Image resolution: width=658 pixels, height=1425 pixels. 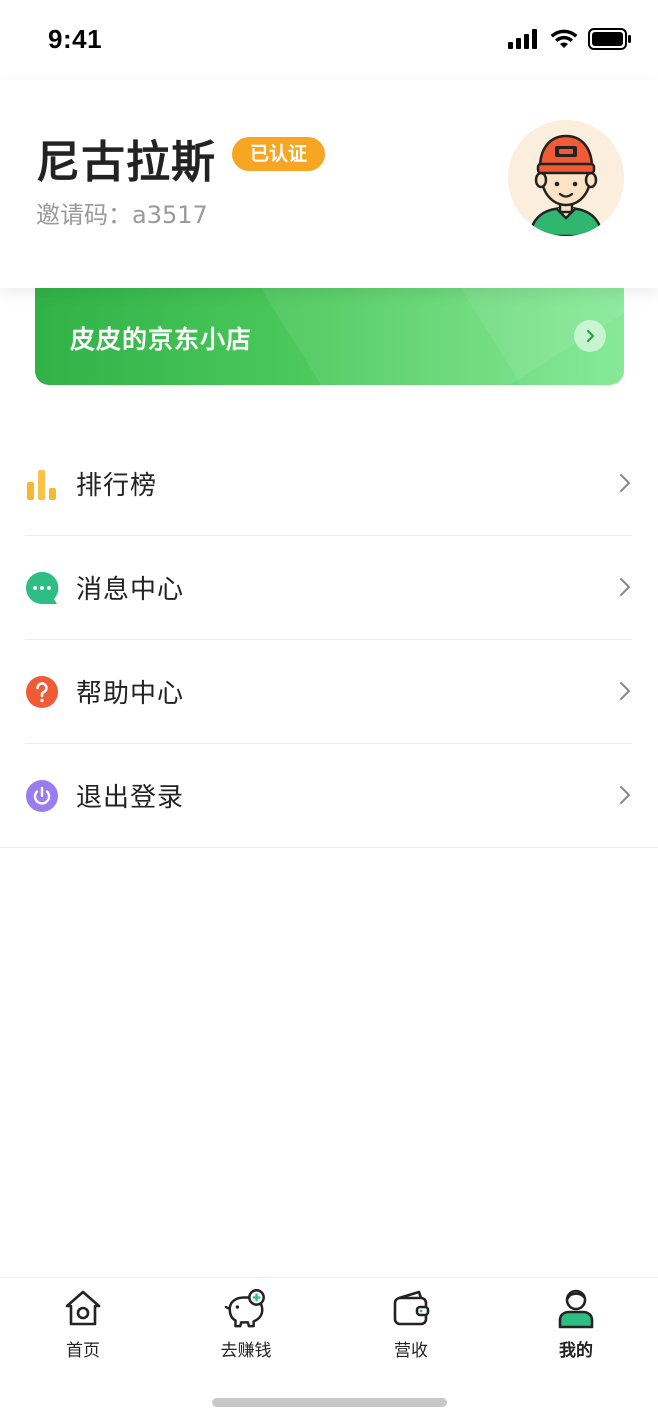 I want to click on tab-earn: 去赚钱, so click(x=246, y=1323).